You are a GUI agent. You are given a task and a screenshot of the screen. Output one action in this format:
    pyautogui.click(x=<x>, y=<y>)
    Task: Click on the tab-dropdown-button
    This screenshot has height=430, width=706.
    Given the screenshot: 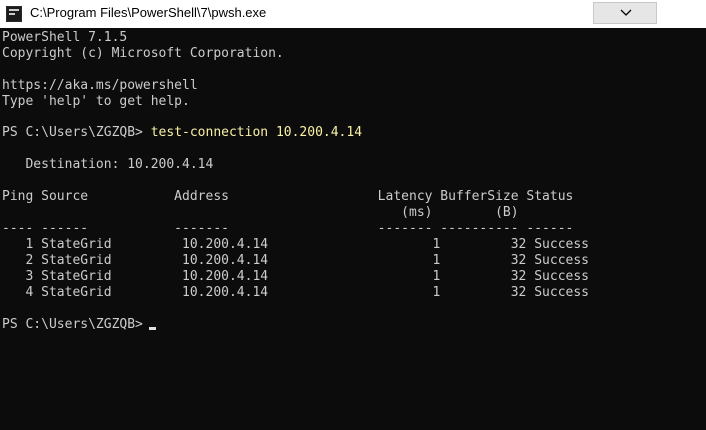 What is the action you would take?
    pyautogui.click(x=625, y=13)
    